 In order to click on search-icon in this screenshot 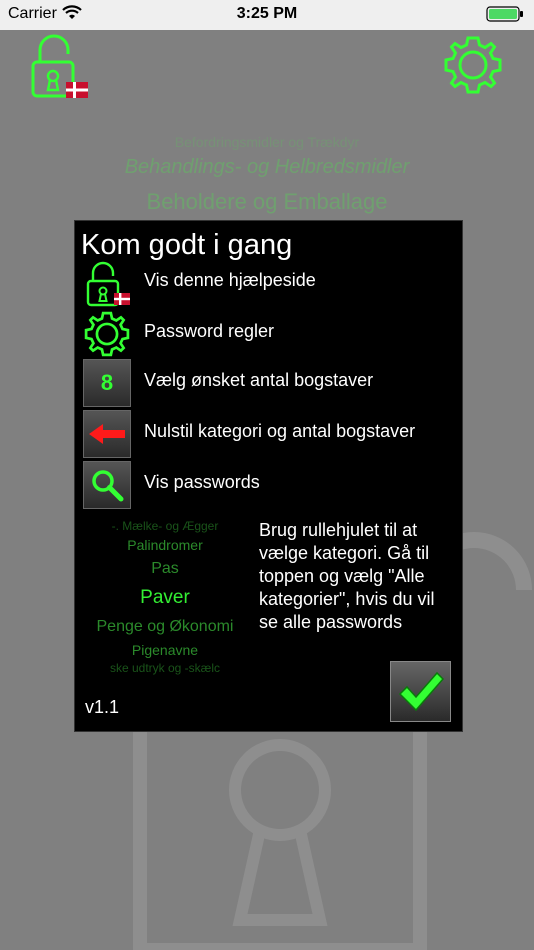, I will do `click(107, 485)`.